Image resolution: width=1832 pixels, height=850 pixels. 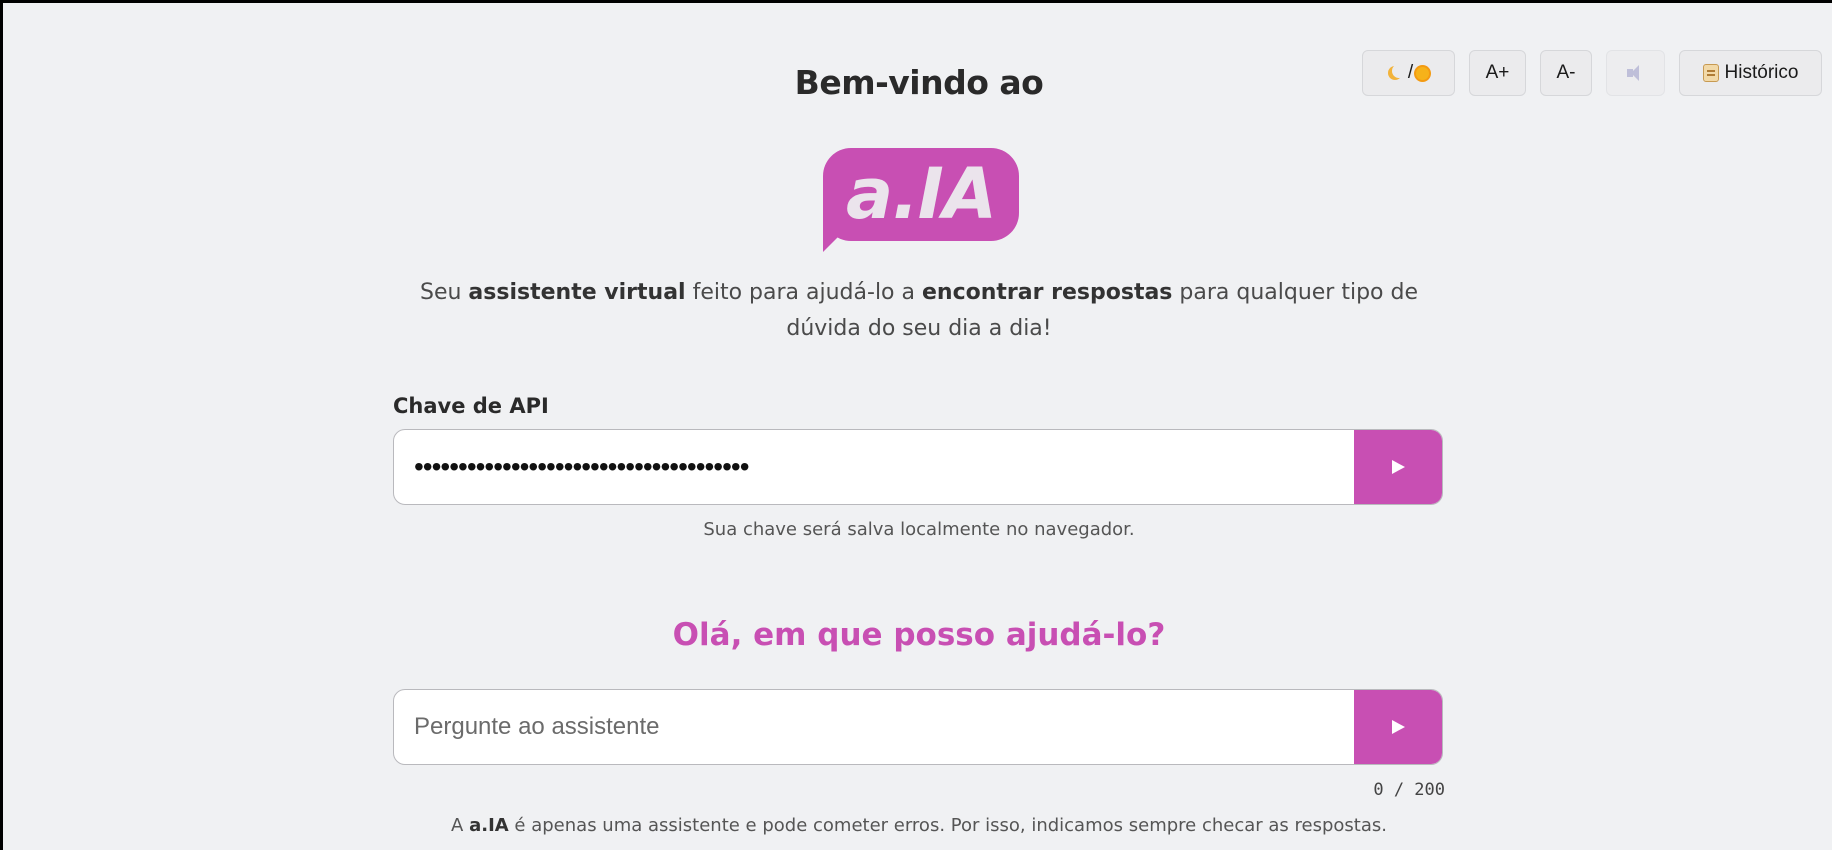 I want to click on intro-bold-2: encontrar respostas, so click(x=1047, y=292).